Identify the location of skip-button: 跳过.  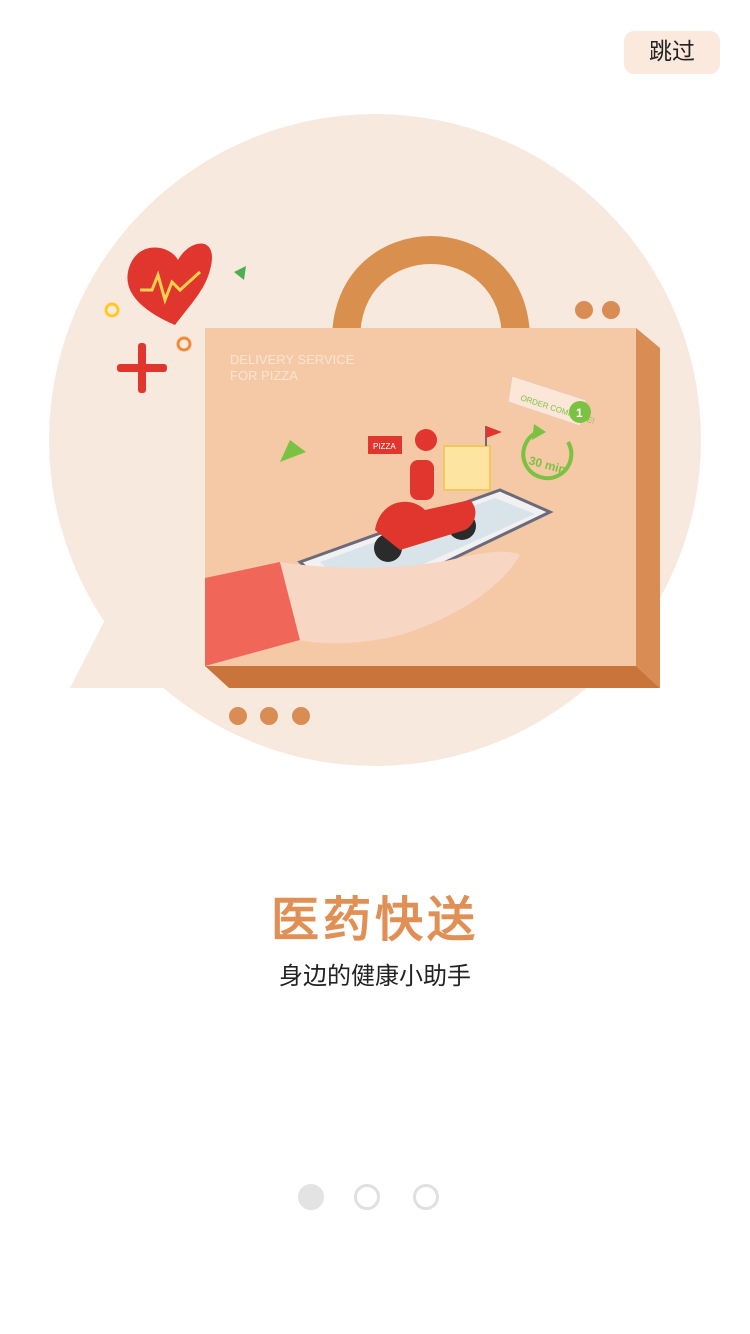
(672, 52).